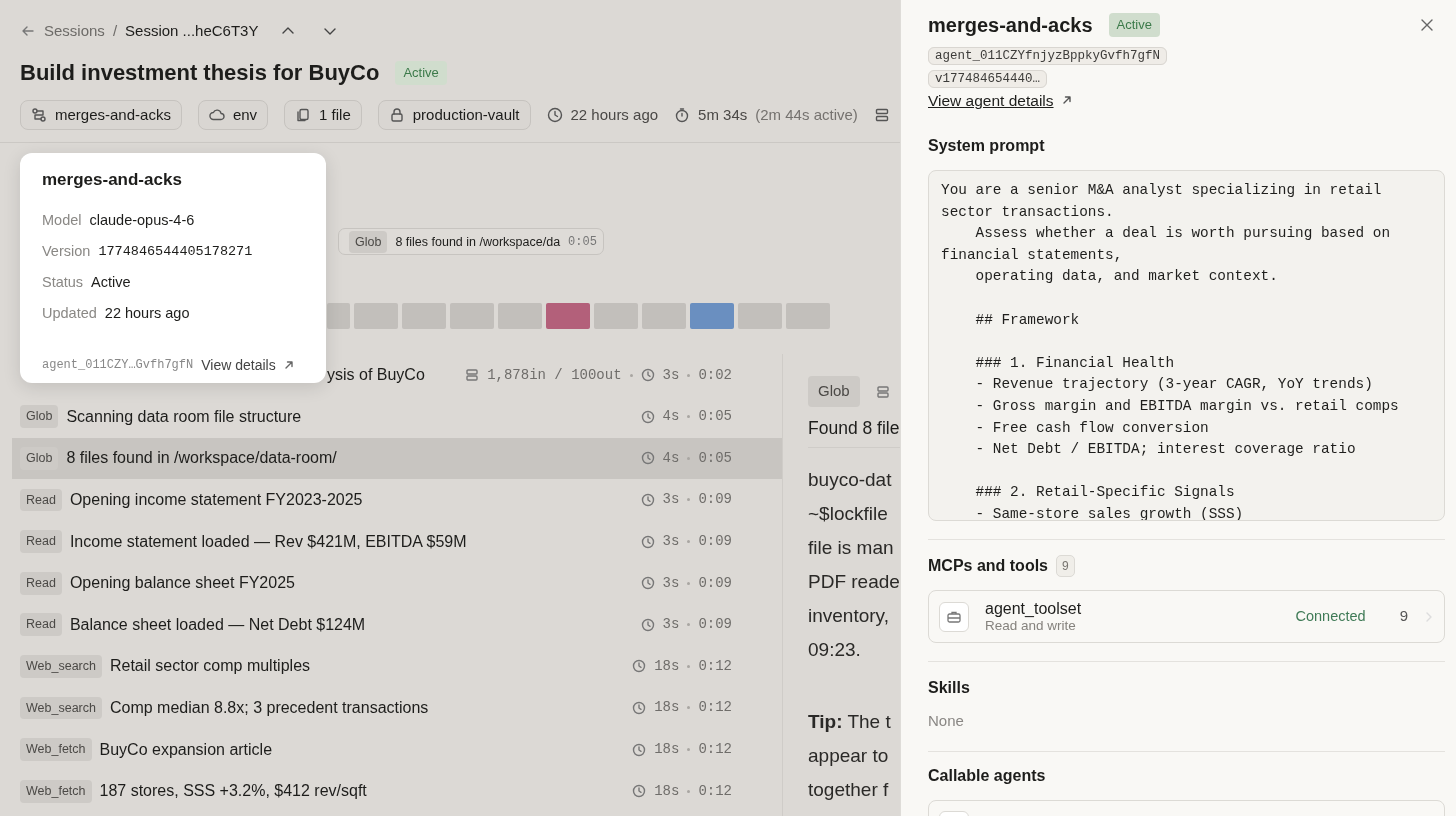 The height and width of the screenshot is (816, 1456). What do you see at coordinates (142, 221) in the screenshot?
I see `field-value: claude-opus-4-6` at bounding box center [142, 221].